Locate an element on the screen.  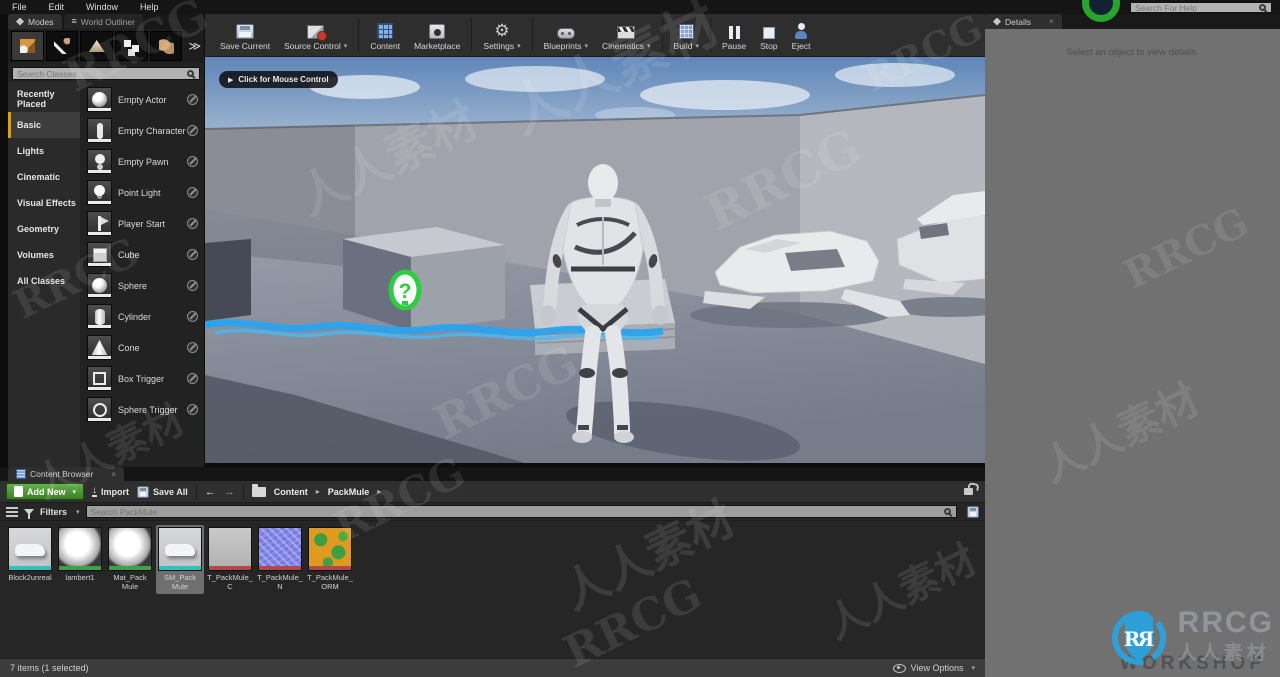
sphere-icon is located at coordinates (99, 285).